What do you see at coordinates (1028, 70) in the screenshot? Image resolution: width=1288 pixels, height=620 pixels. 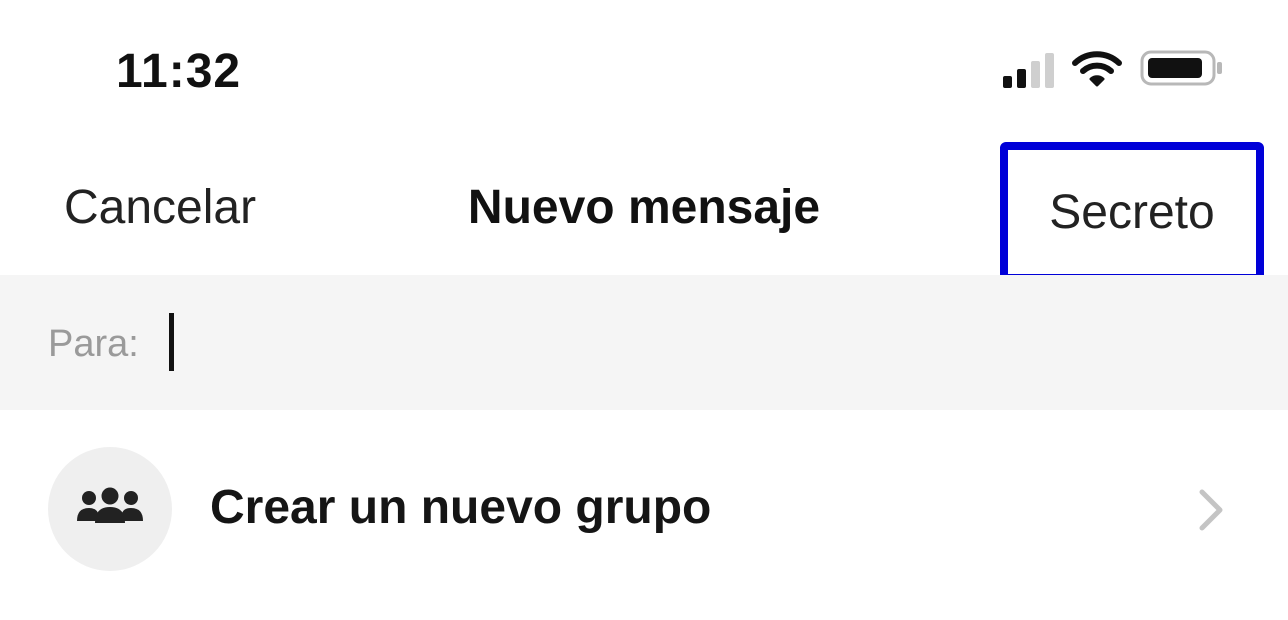 I see `signal-icon` at bounding box center [1028, 70].